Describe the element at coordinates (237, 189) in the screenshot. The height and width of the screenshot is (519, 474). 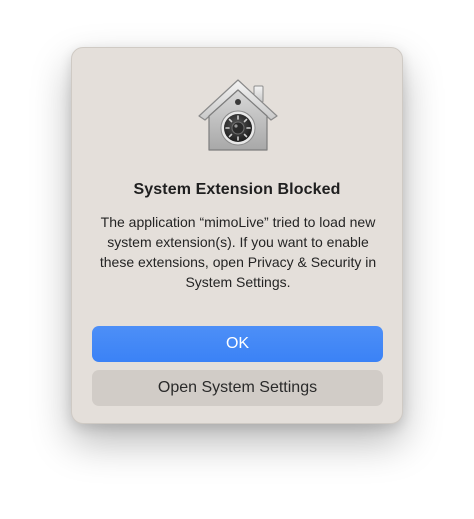
I see `dialog-title: System Extension Blocked` at that location.